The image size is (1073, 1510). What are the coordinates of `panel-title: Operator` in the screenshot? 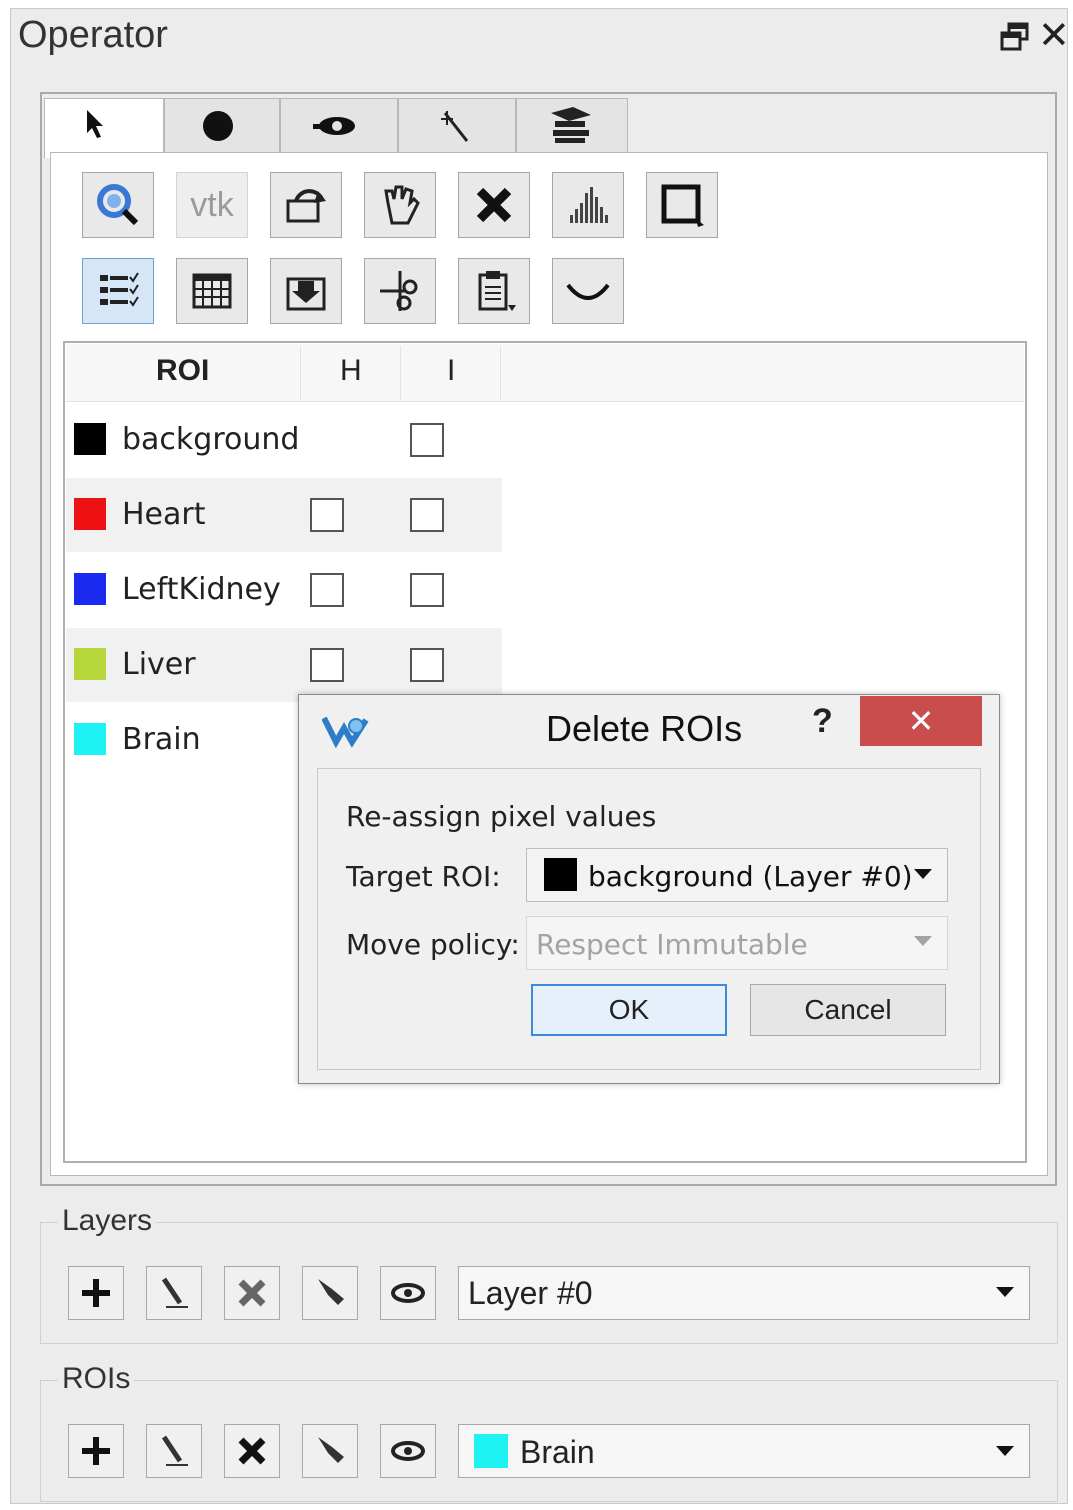 It's located at (93, 35).